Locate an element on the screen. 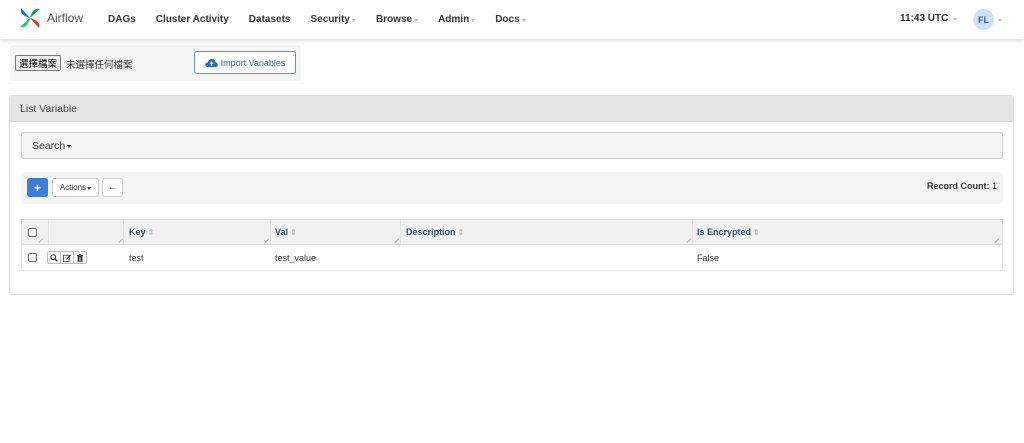 Image resolution: width=1024 pixels, height=443 pixels. clock-label: 11:43 UTC is located at coordinates (924, 18).